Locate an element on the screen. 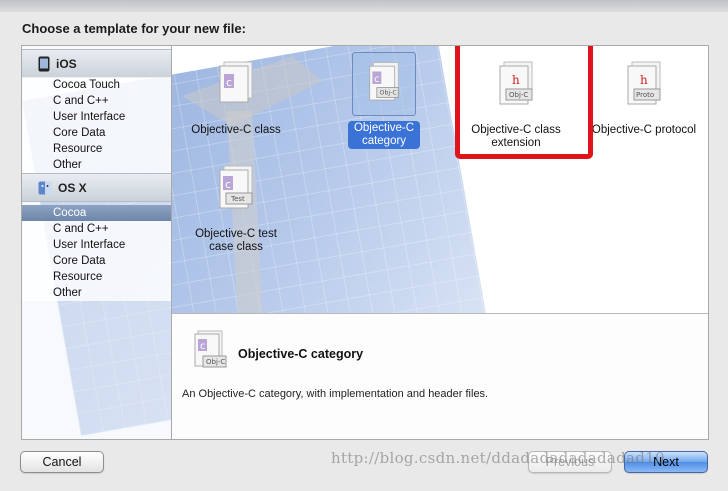 The height and width of the screenshot is (491, 728). watermark: http://blog.csdn.net/ddadadadadadadad10 is located at coordinates (498, 458).